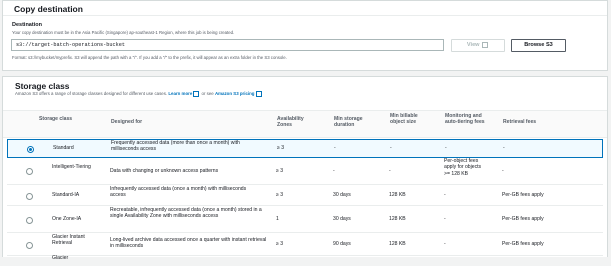 The height and width of the screenshot is (266, 611). Describe the element at coordinates (30, 149) in the screenshot. I see `radio-button-selected` at that location.